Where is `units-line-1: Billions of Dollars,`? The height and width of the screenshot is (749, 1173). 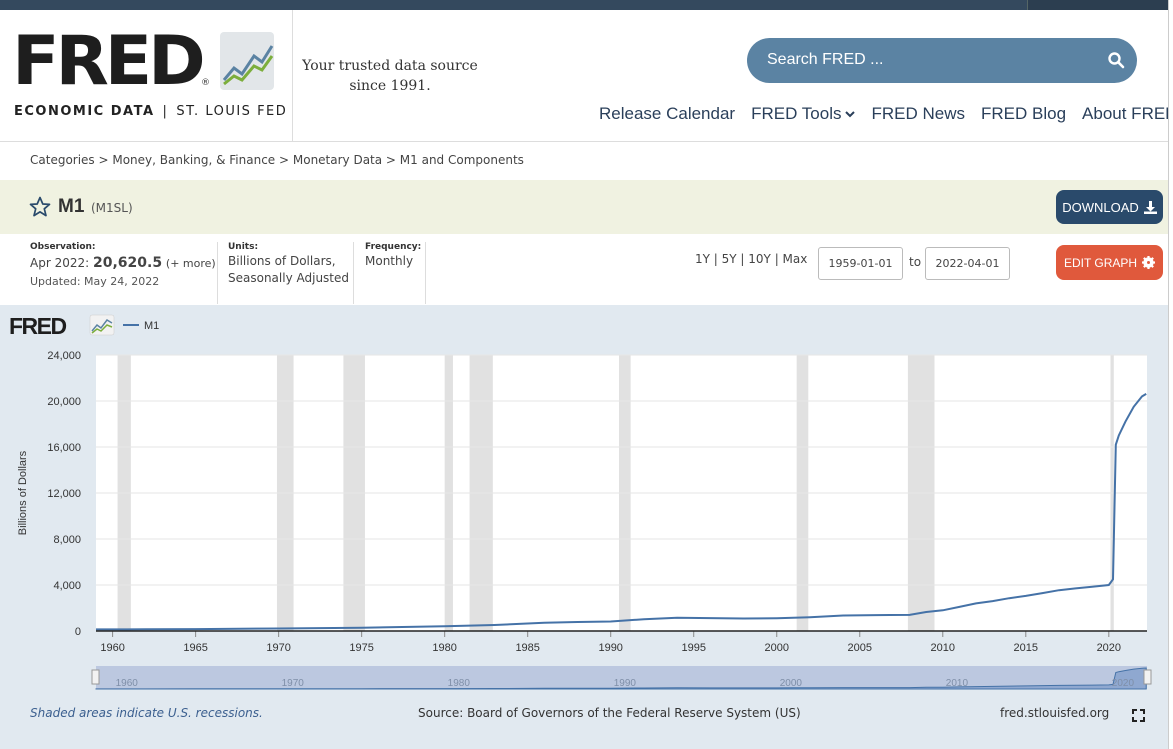
units-line-1: Billions of Dollars, is located at coordinates (282, 261).